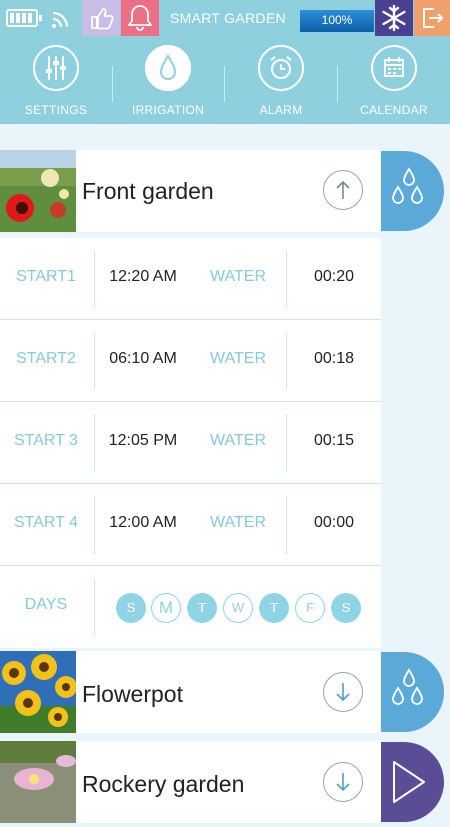 This screenshot has height=827, width=450. I want to click on start-time: 06:10 AM, so click(143, 359).